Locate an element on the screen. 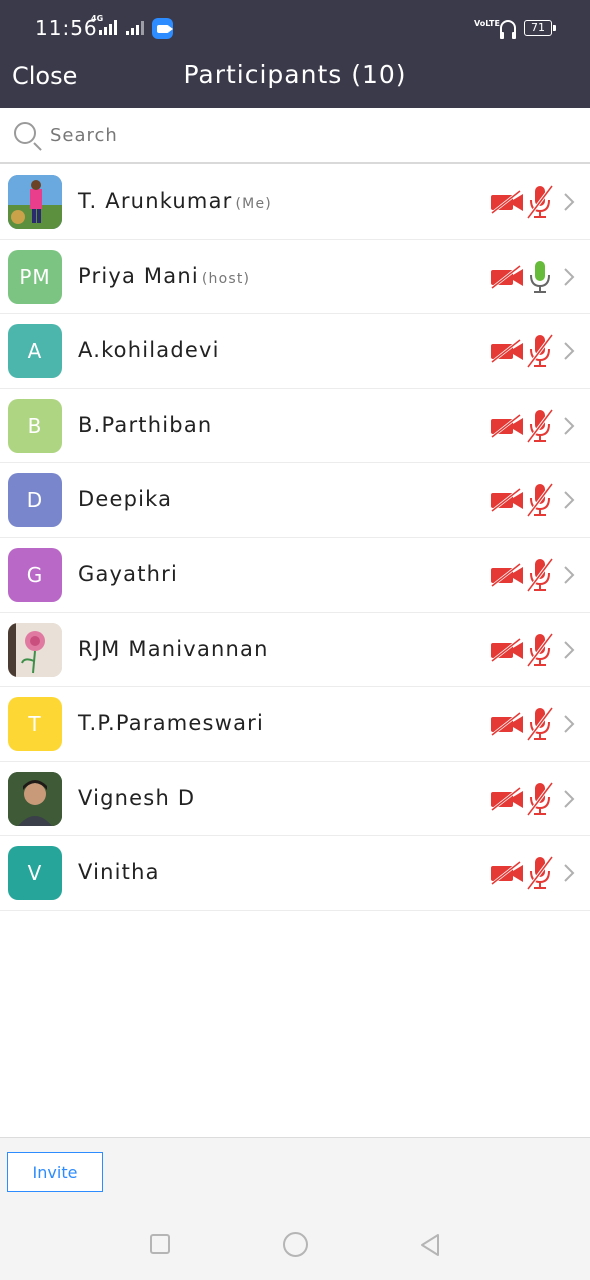 The height and width of the screenshot is (1280, 590). participant-name: B.Parthiban is located at coordinates (145, 424).